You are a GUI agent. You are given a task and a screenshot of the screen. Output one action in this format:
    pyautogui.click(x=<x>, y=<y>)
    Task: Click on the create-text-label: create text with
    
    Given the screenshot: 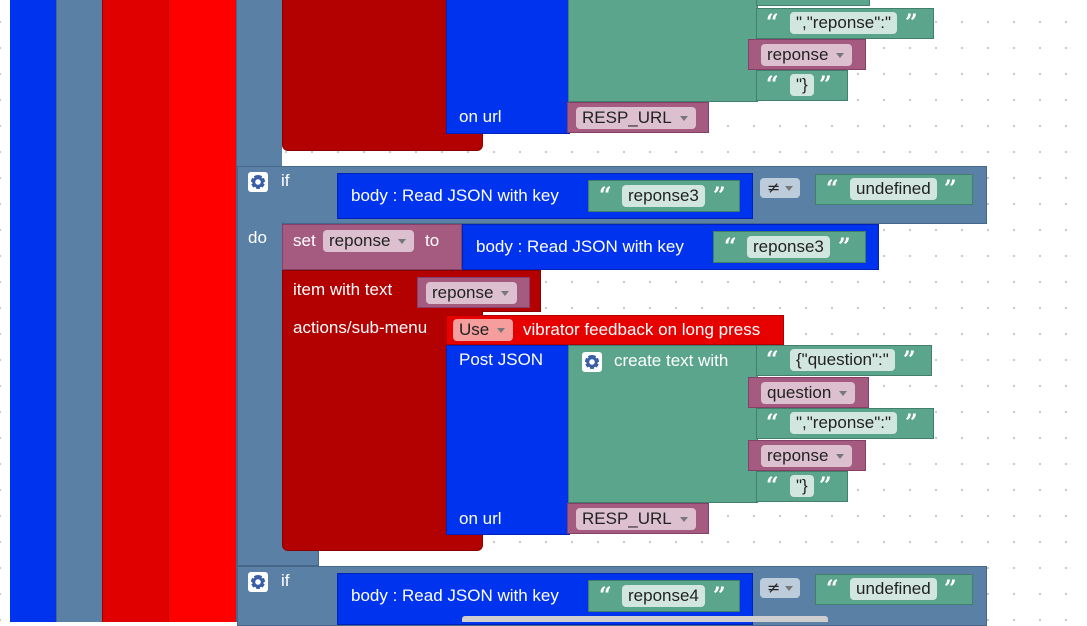 What is the action you would take?
    pyautogui.click(x=671, y=360)
    